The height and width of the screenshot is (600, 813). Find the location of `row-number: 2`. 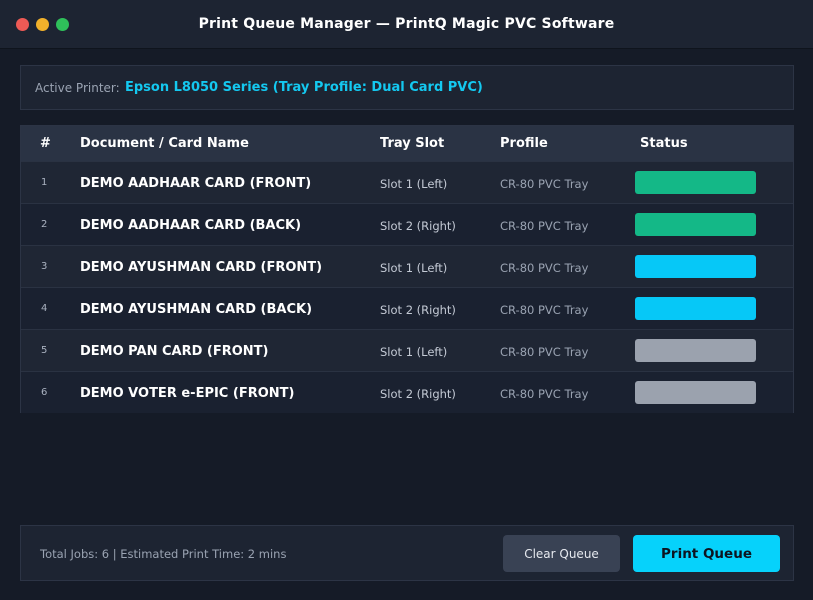

row-number: 2 is located at coordinates (44, 224).